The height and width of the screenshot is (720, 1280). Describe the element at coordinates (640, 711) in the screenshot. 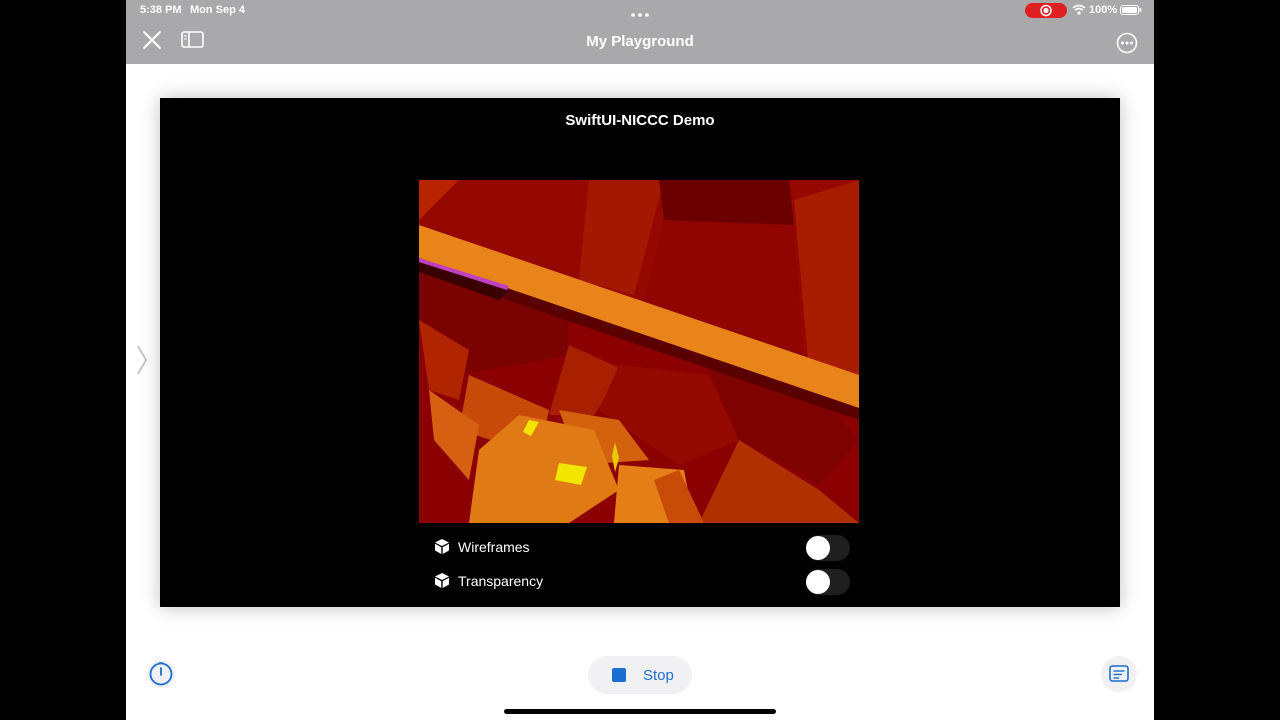

I see `home-indicator` at that location.